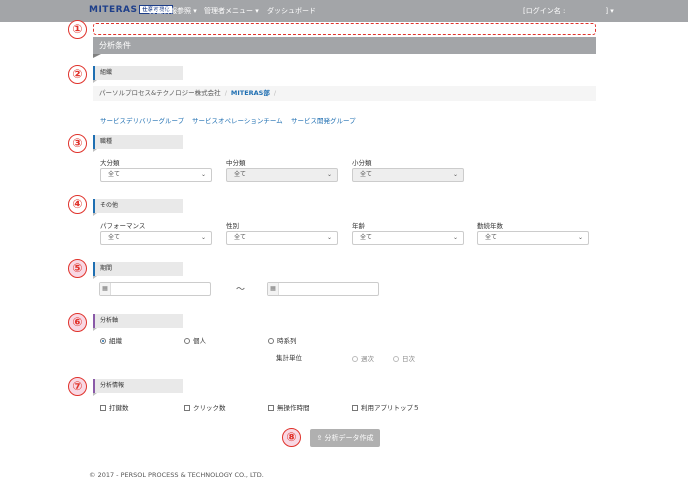  What do you see at coordinates (323, 289) in the screenshot?
I see `period-end-input: ▦` at bounding box center [323, 289].